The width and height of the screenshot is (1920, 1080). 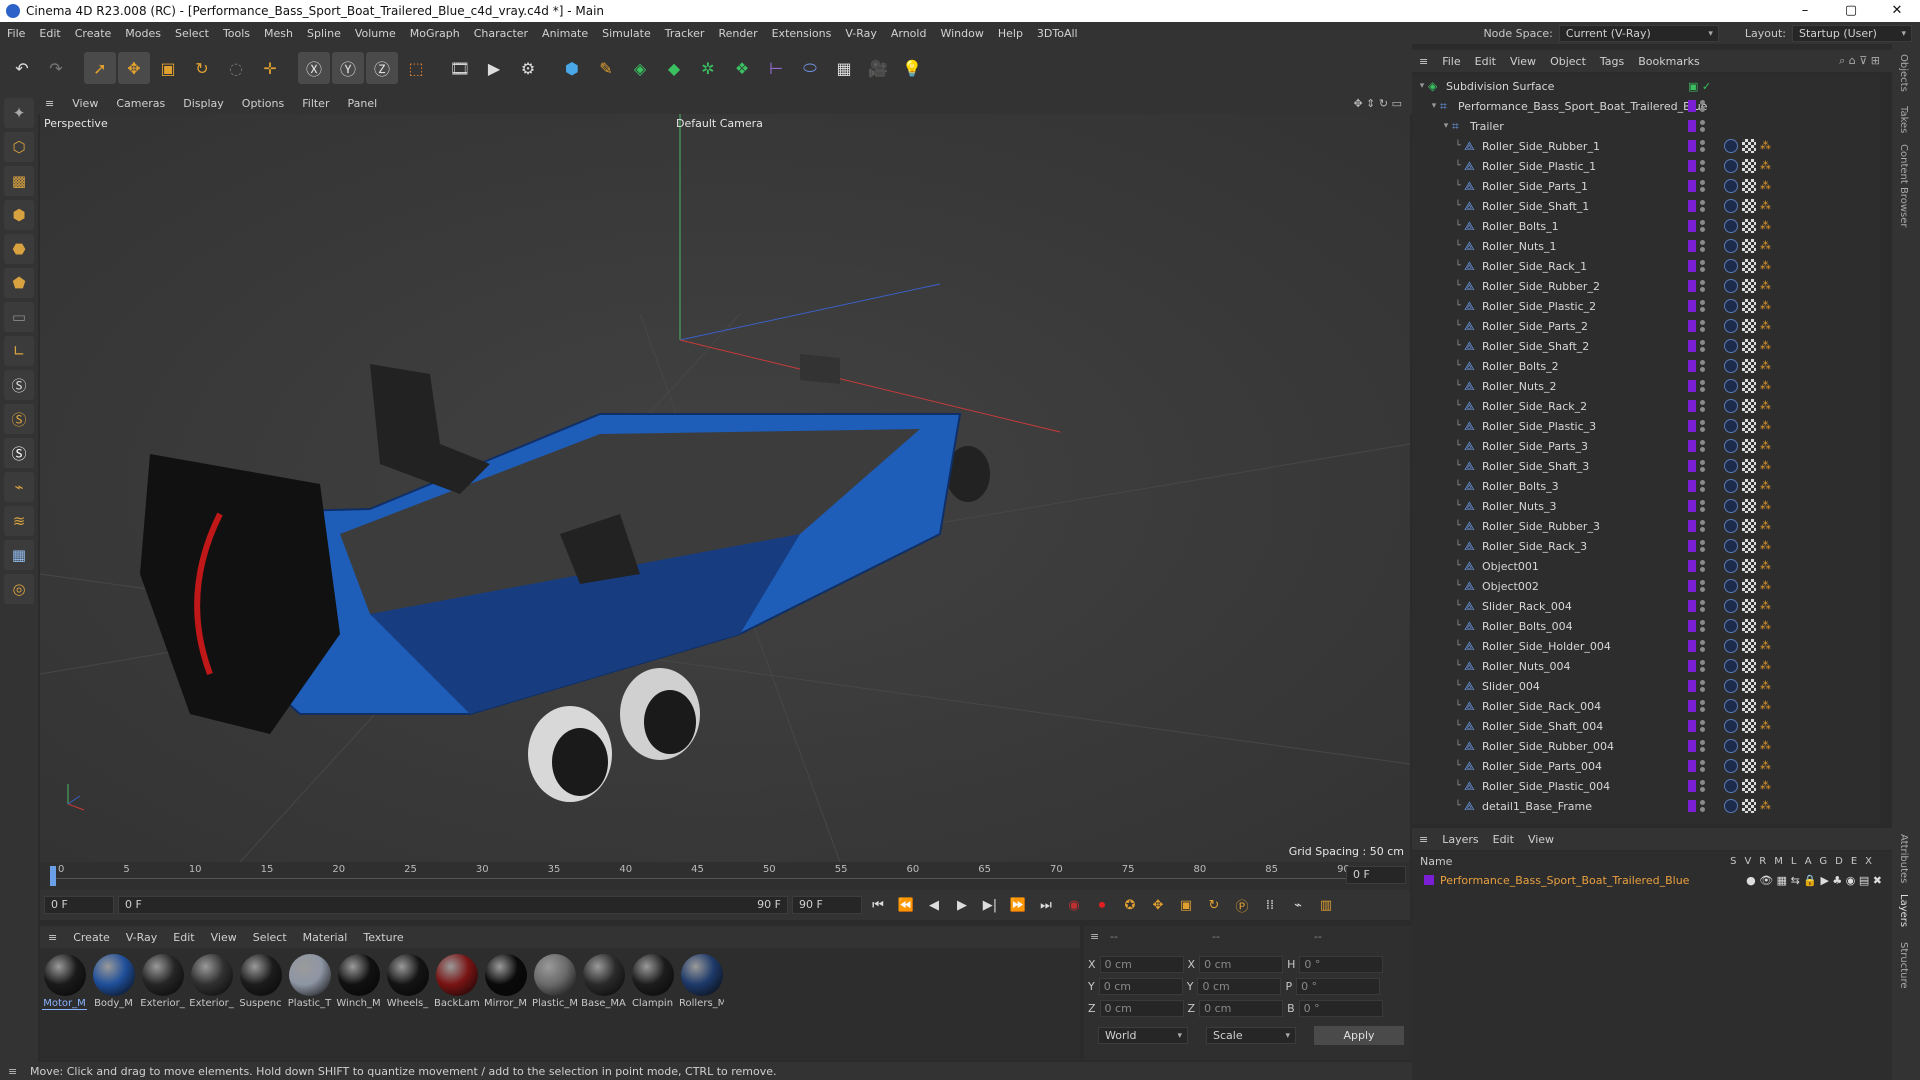 What do you see at coordinates (183, 937) in the screenshot?
I see `material-menu-edit: Edit` at bounding box center [183, 937].